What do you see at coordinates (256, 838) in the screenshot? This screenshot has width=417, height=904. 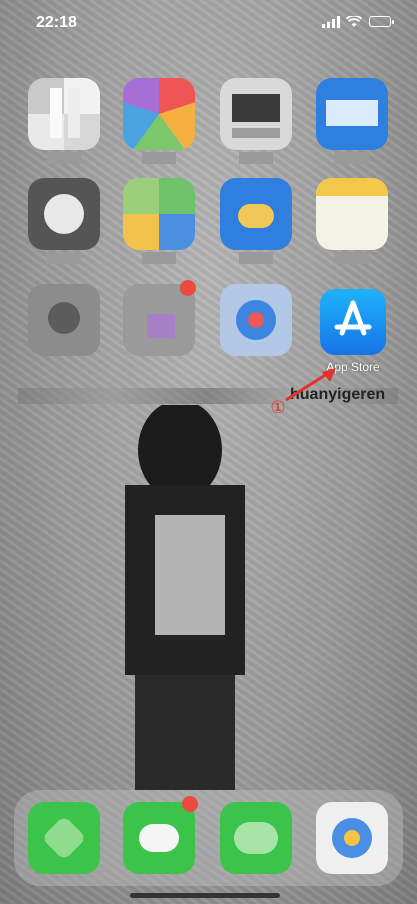 I see `wechat-app-icon` at bounding box center [256, 838].